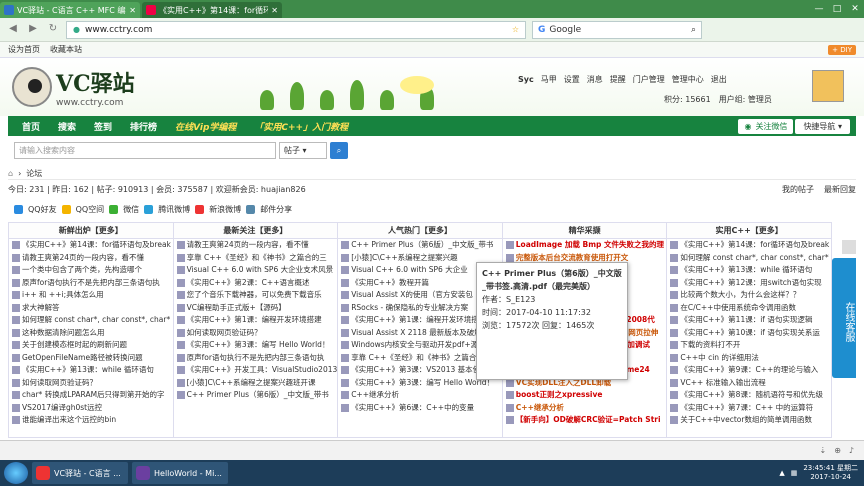  I want to click on share-mail: 邮件分享, so click(276, 209).